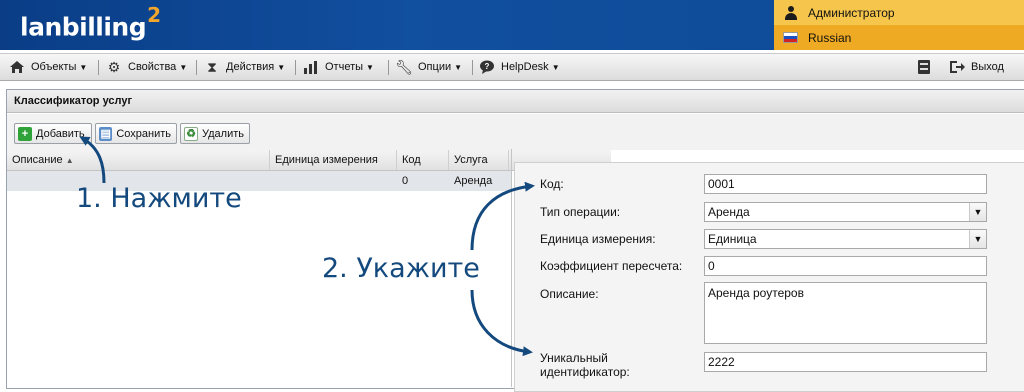 Image resolution: width=1024 pixels, height=392 pixels. I want to click on arrow-to-uid-field, so click(501, 323).